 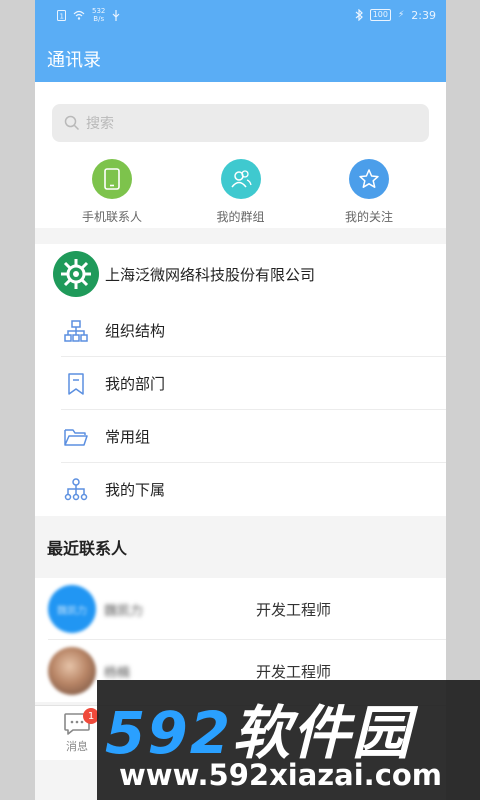 I want to click on quick-link-my-groups: 我的群组, so click(x=241, y=192).